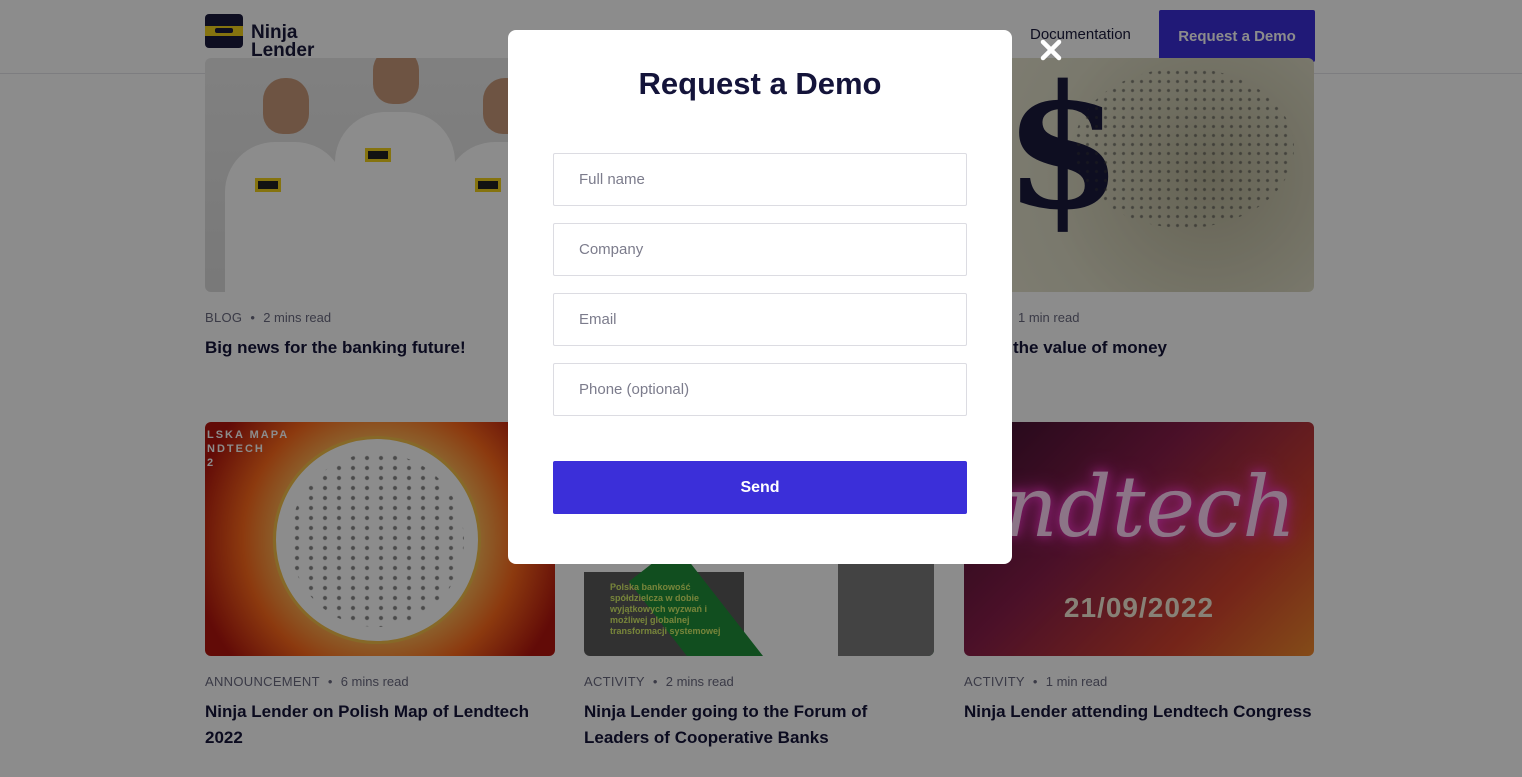 The image size is (1522, 777). I want to click on close-modal-button, so click(1051, 50).